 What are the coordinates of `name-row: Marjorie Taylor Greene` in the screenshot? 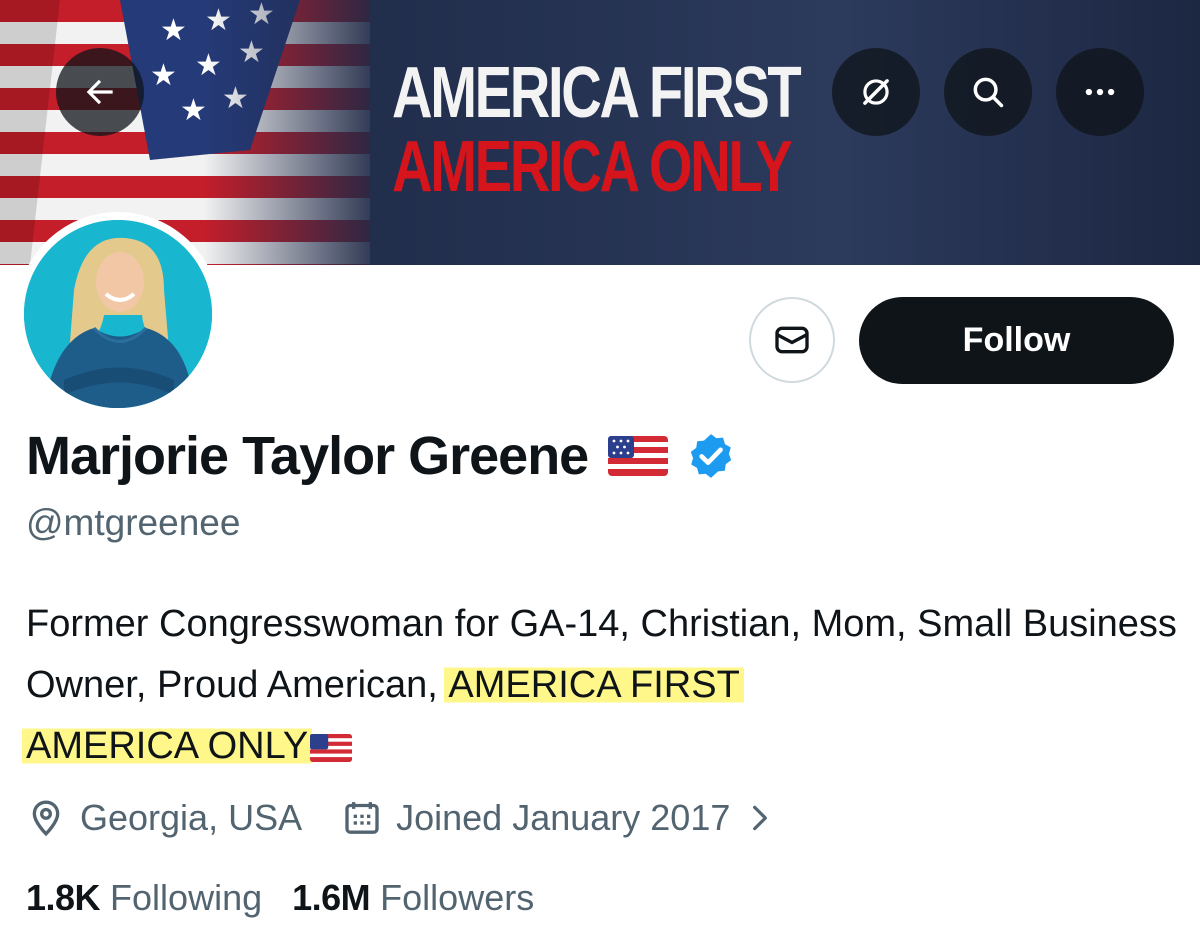 It's located at (381, 456).